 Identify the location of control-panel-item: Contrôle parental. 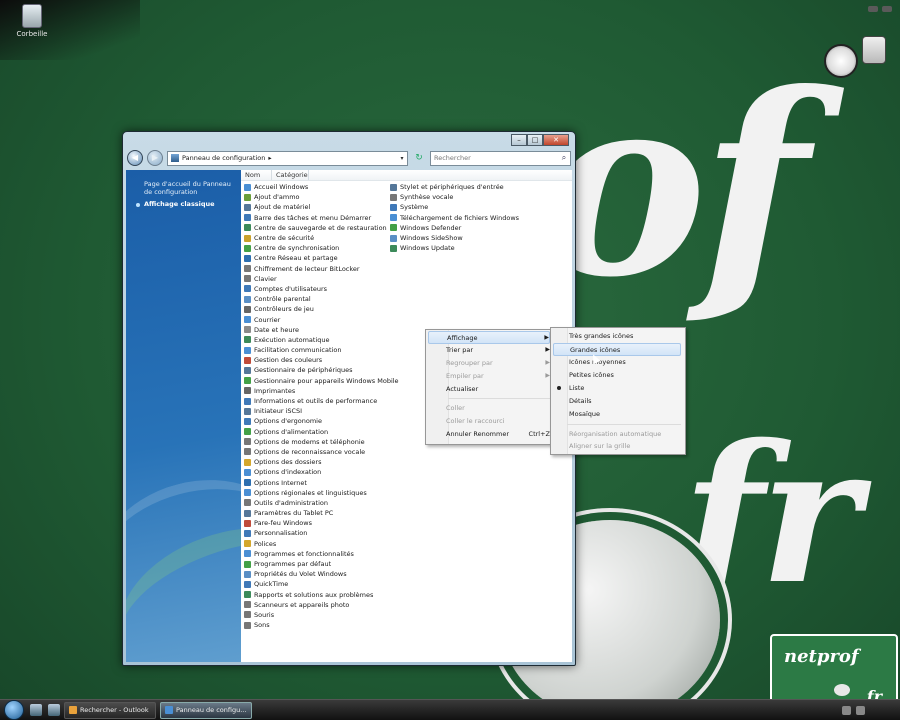
(321, 299).